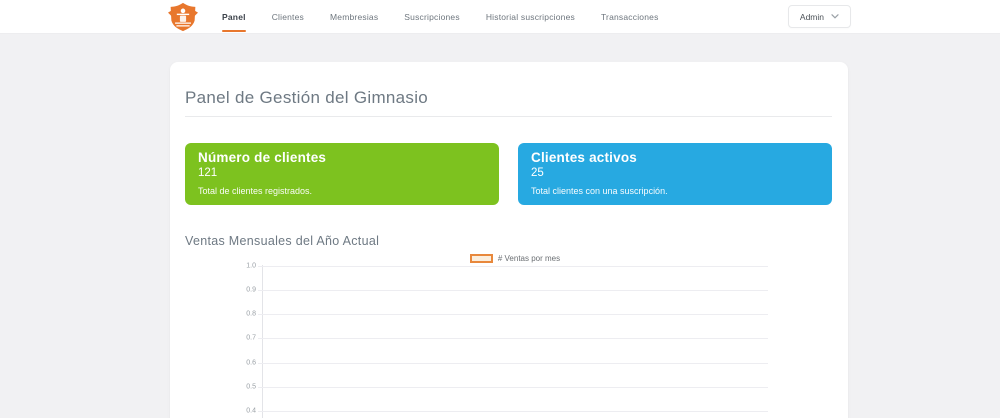 This screenshot has width=1000, height=418. I want to click on chart-legend: # Ventas por mes, so click(515, 258).